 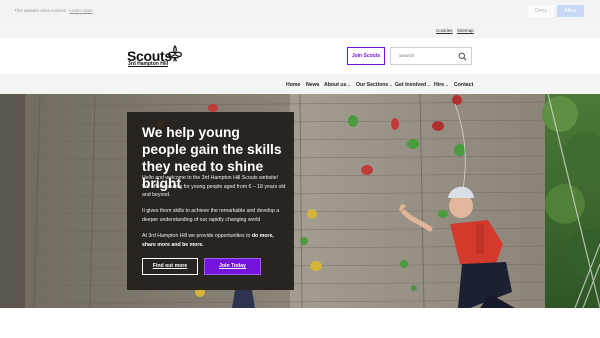 What do you see at coordinates (293, 85) in the screenshot?
I see `nav-item-home: Home` at bounding box center [293, 85].